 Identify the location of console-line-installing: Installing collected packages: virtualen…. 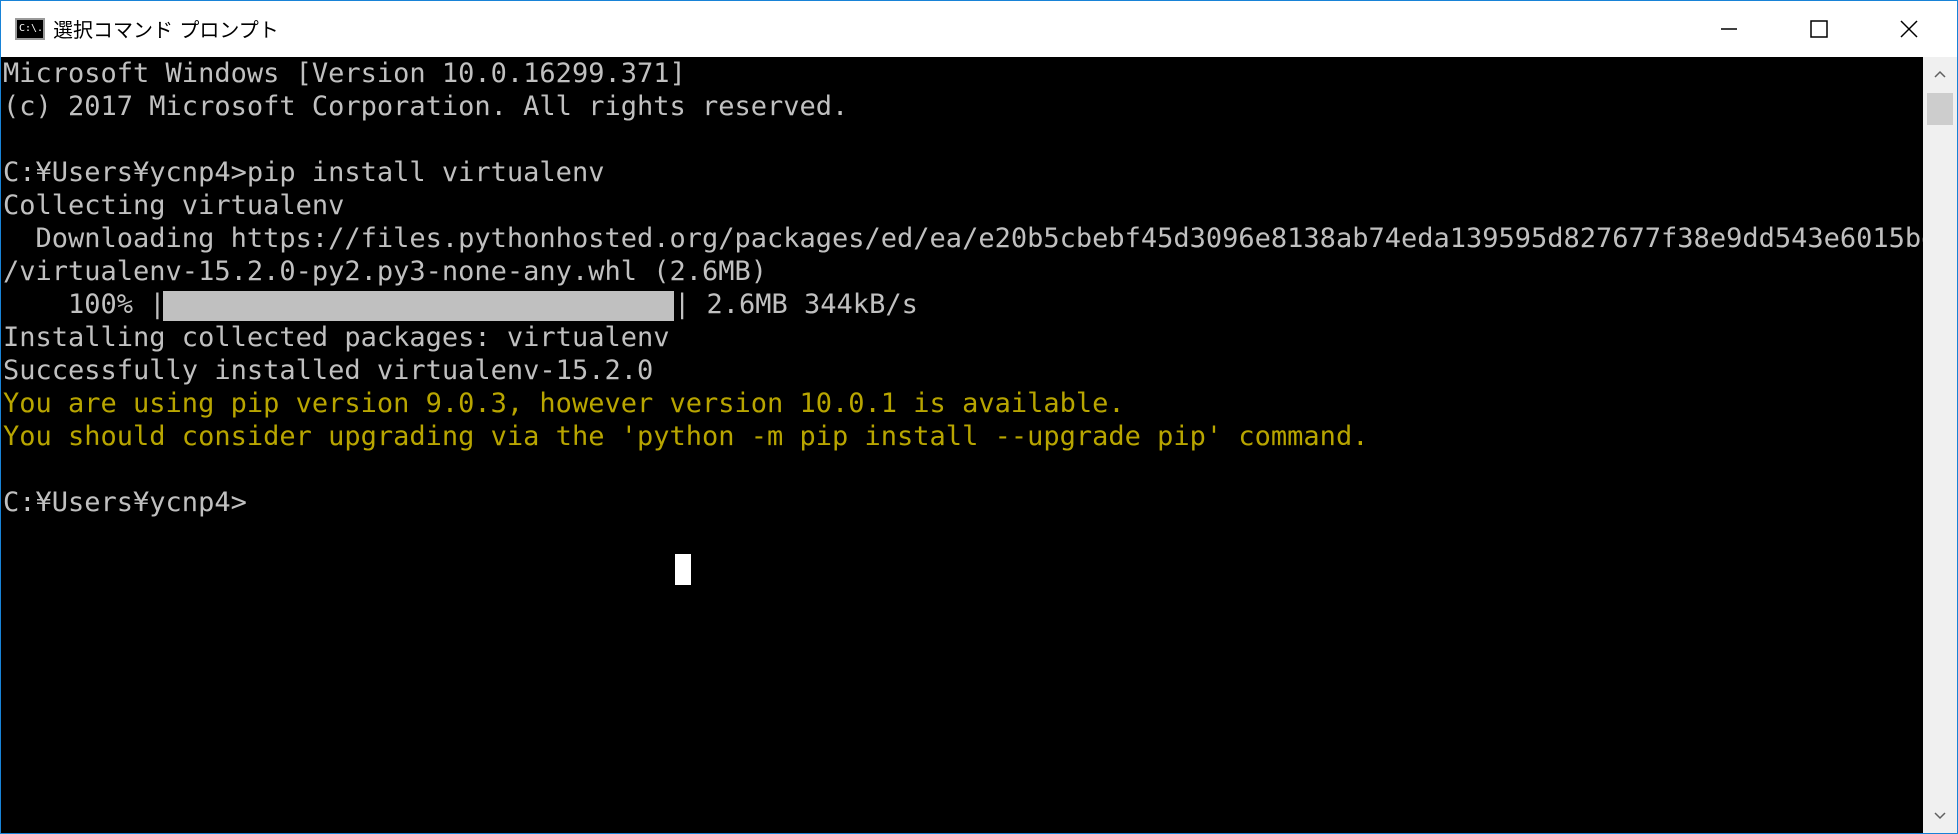
(336, 337).